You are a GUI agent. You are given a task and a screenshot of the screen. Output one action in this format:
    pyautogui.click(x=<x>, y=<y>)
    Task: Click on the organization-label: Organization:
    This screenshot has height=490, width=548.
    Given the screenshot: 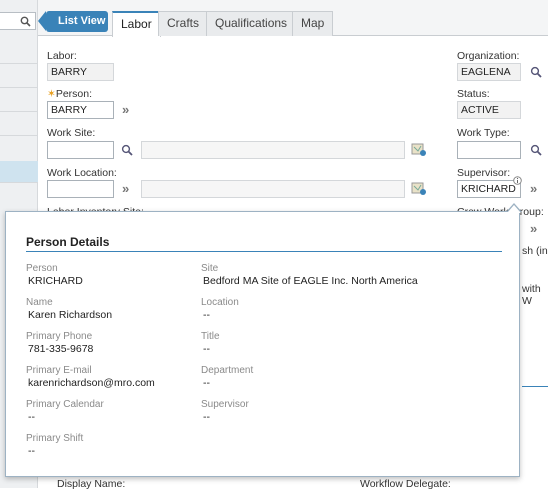 What is the action you would take?
    pyautogui.click(x=488, y=56)
    